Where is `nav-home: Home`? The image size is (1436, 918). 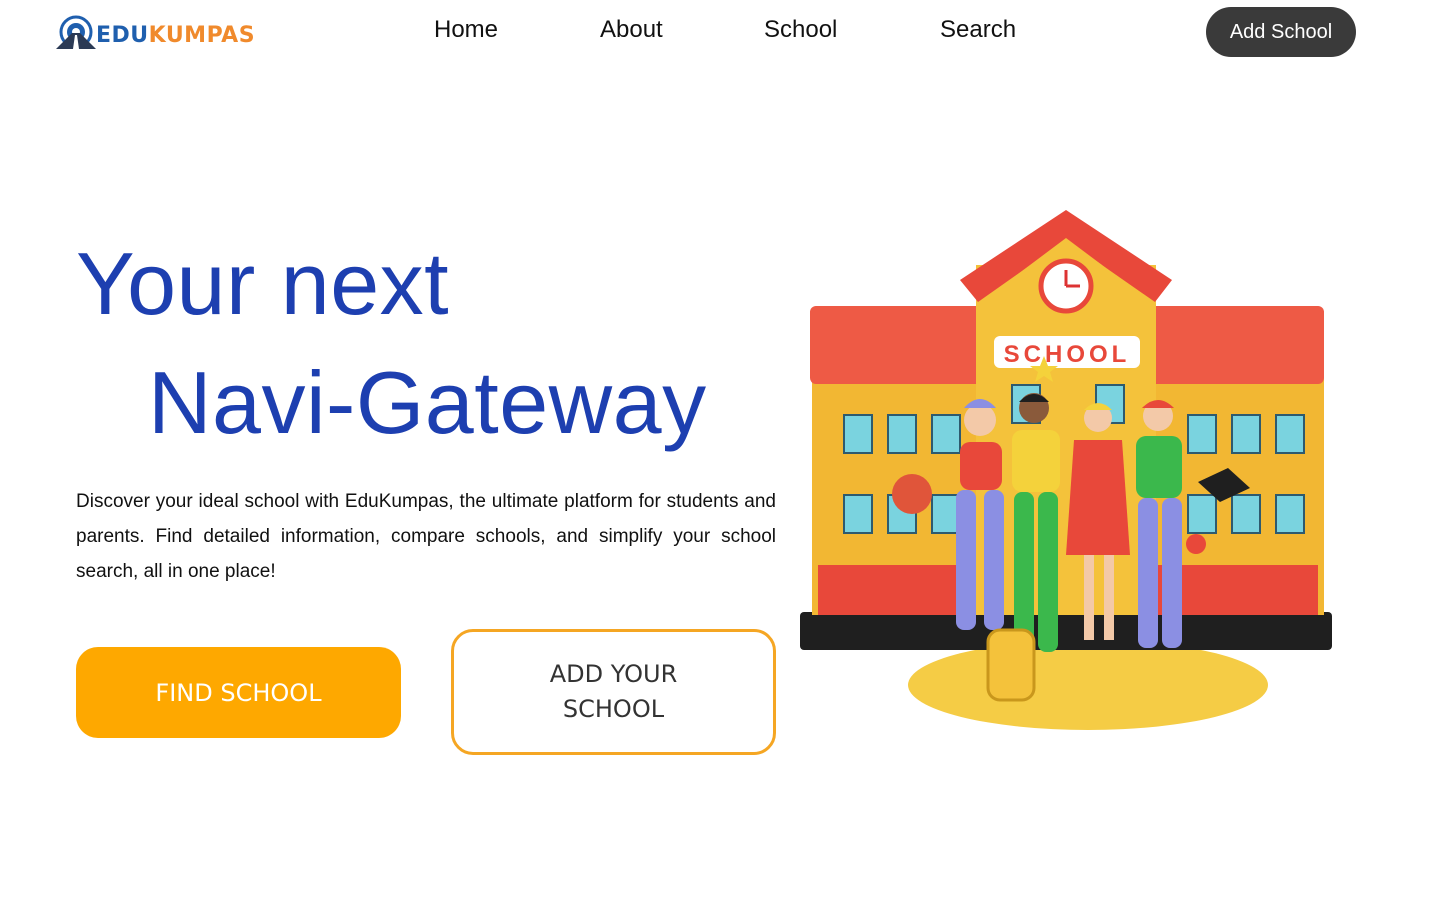 nav-home: Home is located at coordinates (466, 30).